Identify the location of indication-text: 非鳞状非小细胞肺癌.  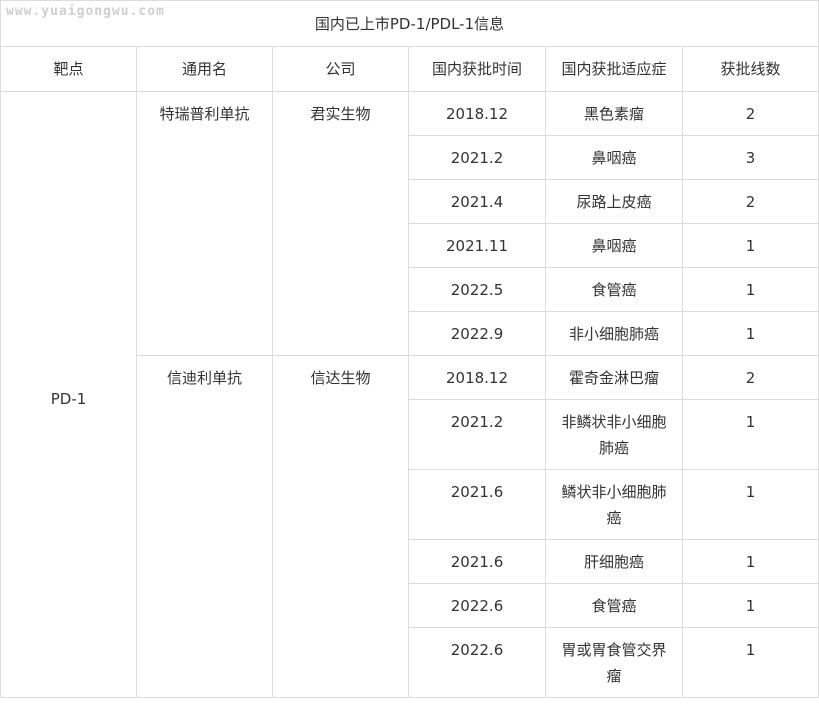
(614, 435).